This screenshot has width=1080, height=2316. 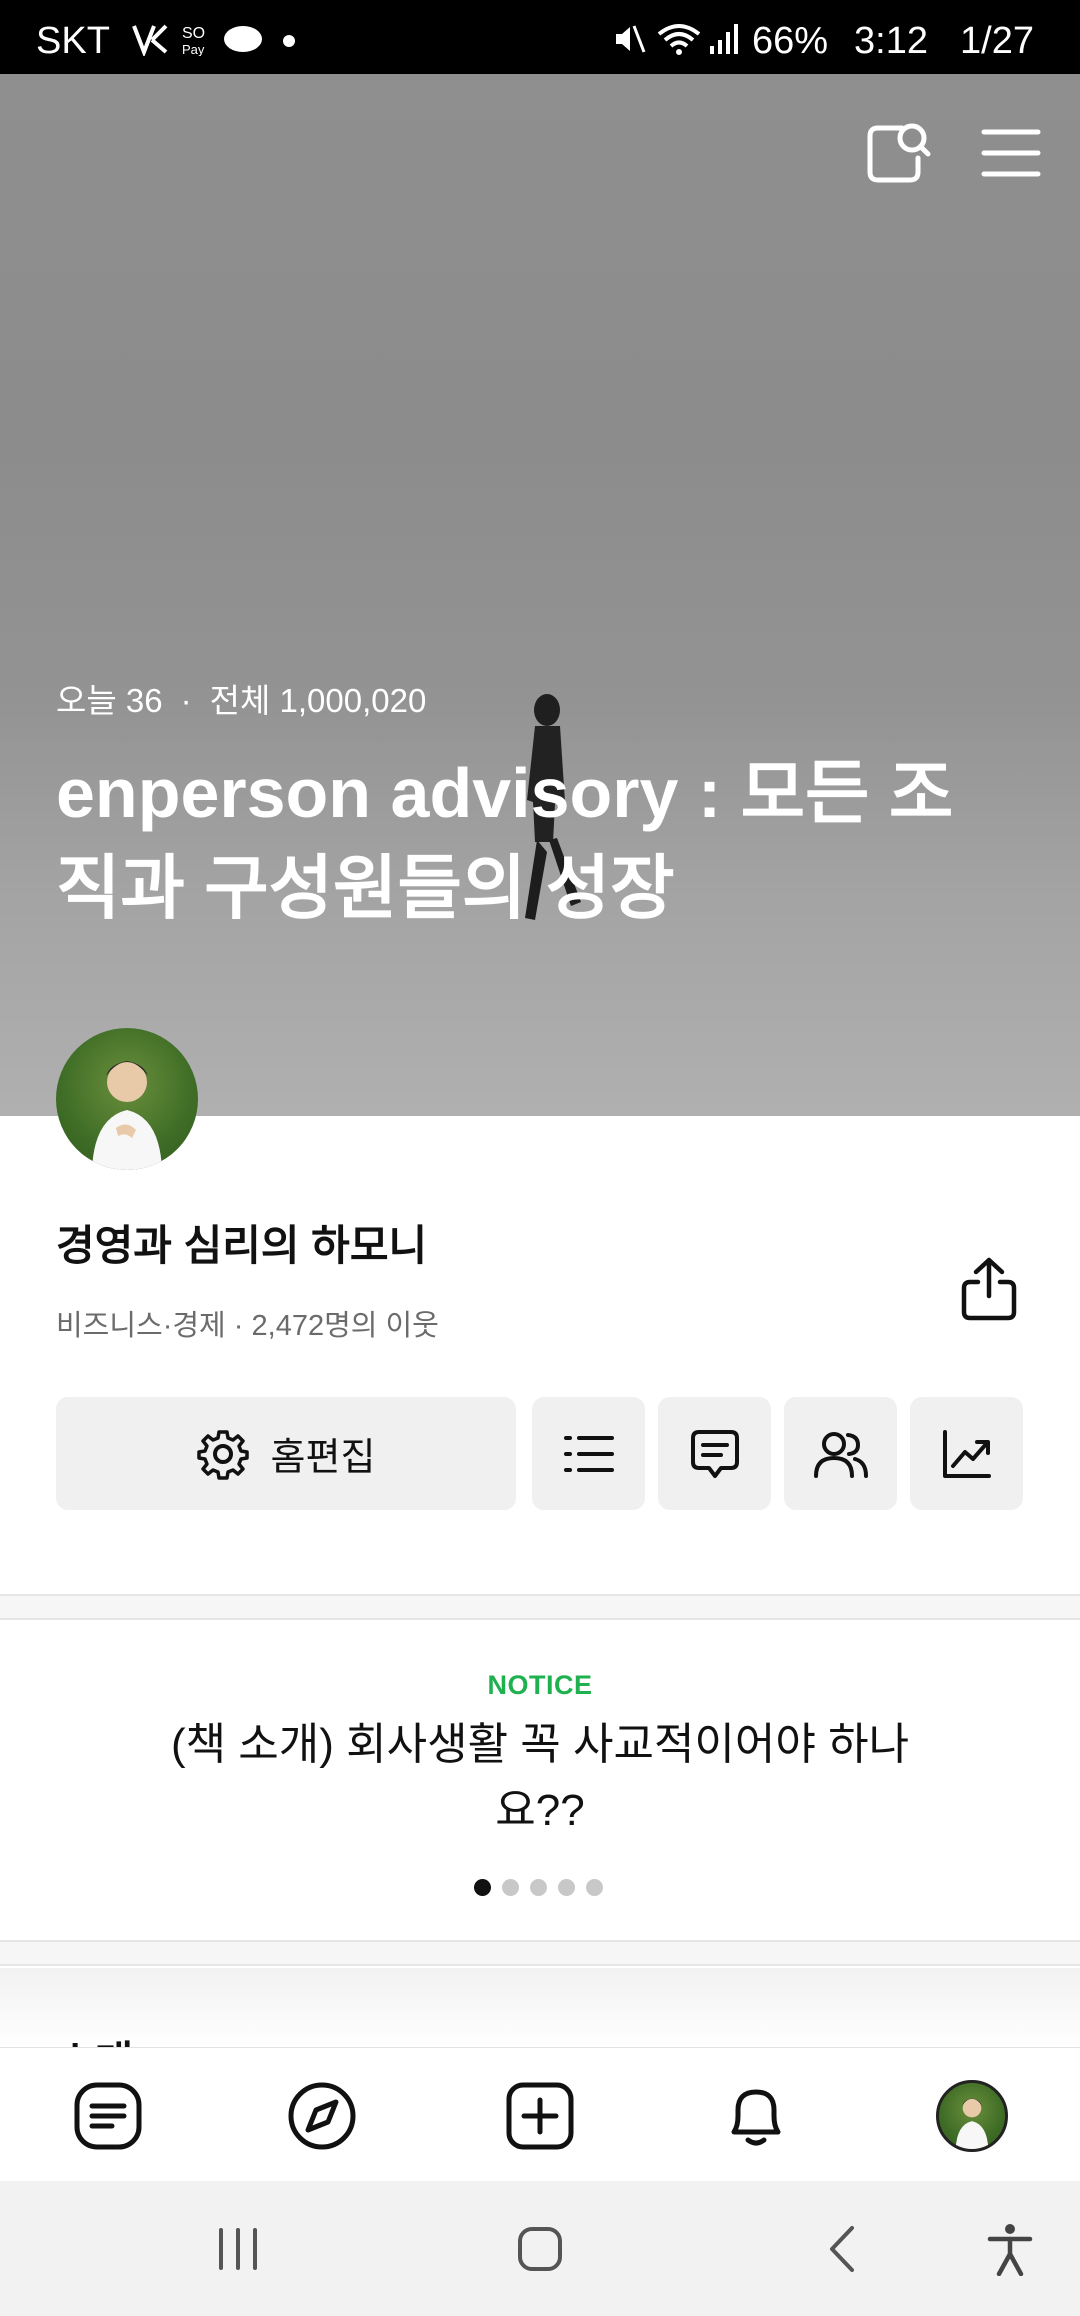 I want to click on home-edit-button: 홈편집, so click(x=286, y=1453).